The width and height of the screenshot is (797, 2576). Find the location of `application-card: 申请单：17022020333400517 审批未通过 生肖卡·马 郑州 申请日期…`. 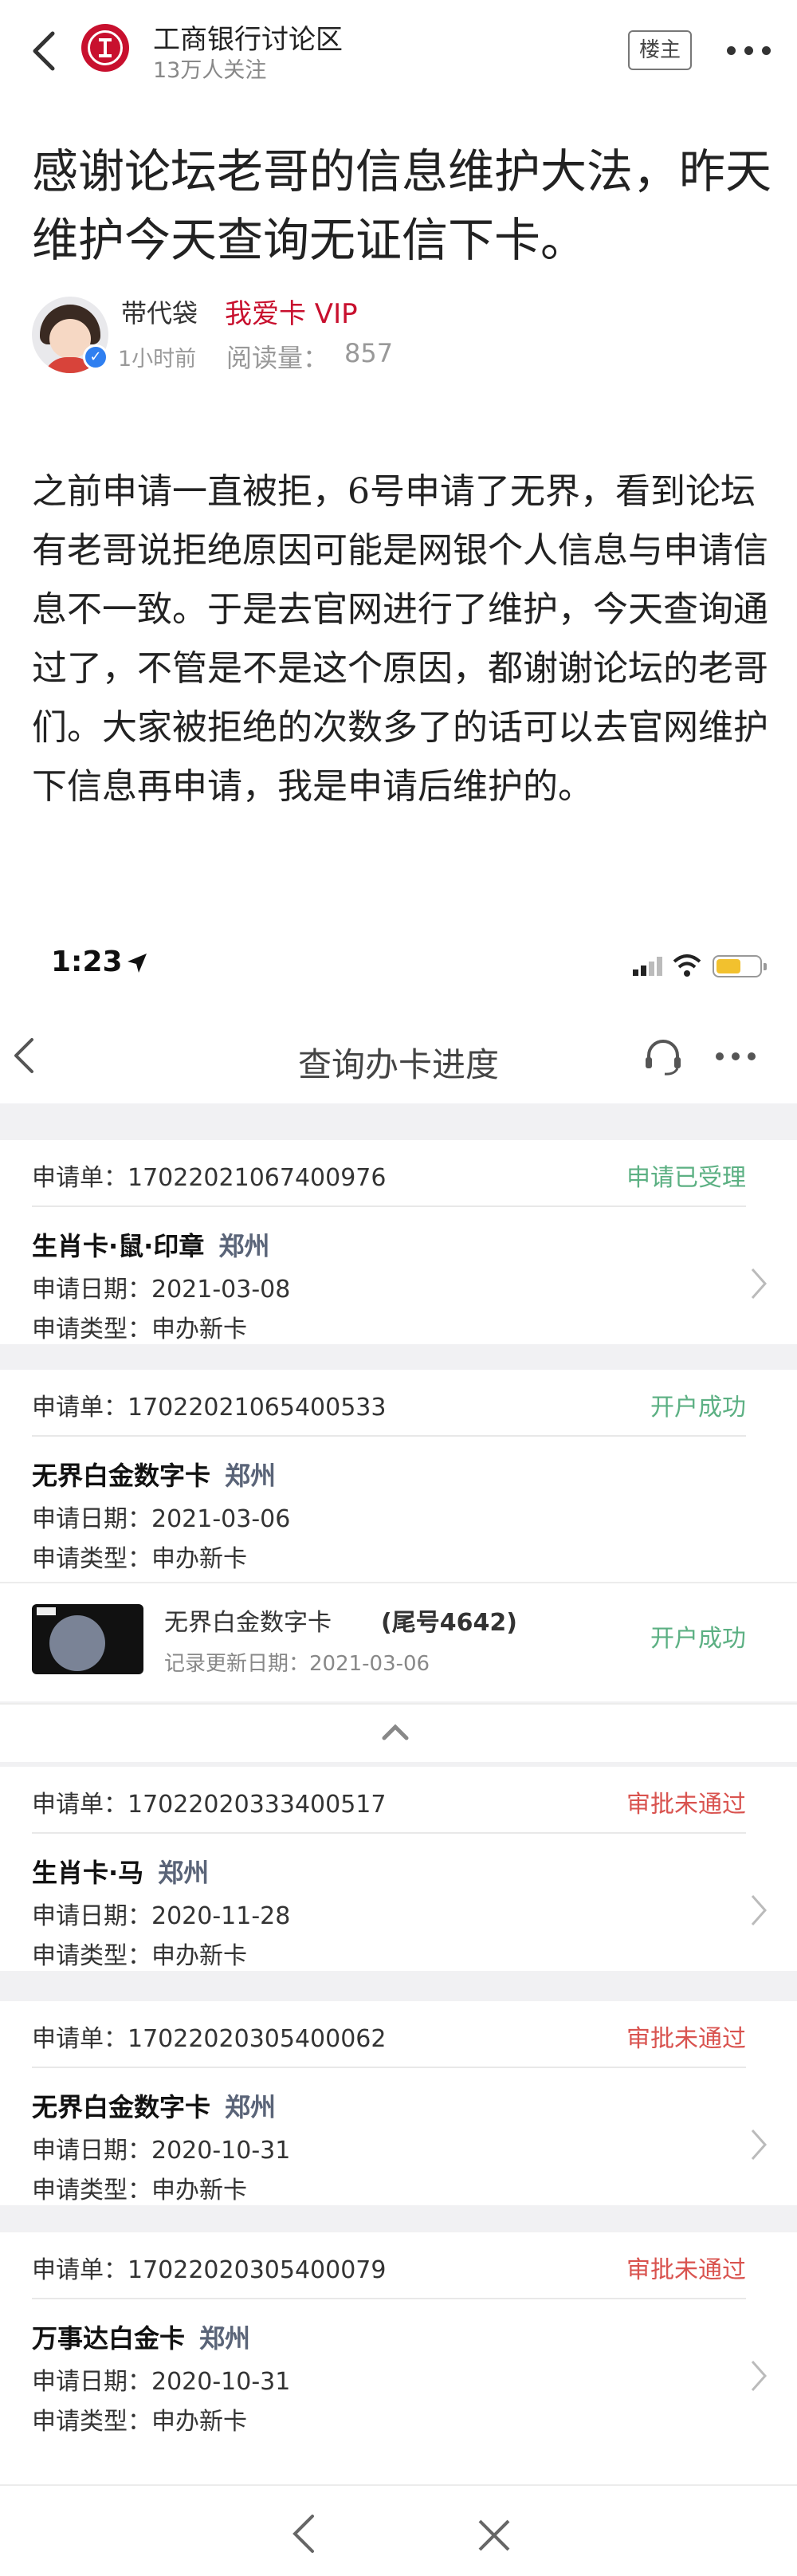

application-card: 申请单：17022020333400517 审批未通过 生肖卡·马 郑州 申请日期… is located at coordinates (399, 1869).